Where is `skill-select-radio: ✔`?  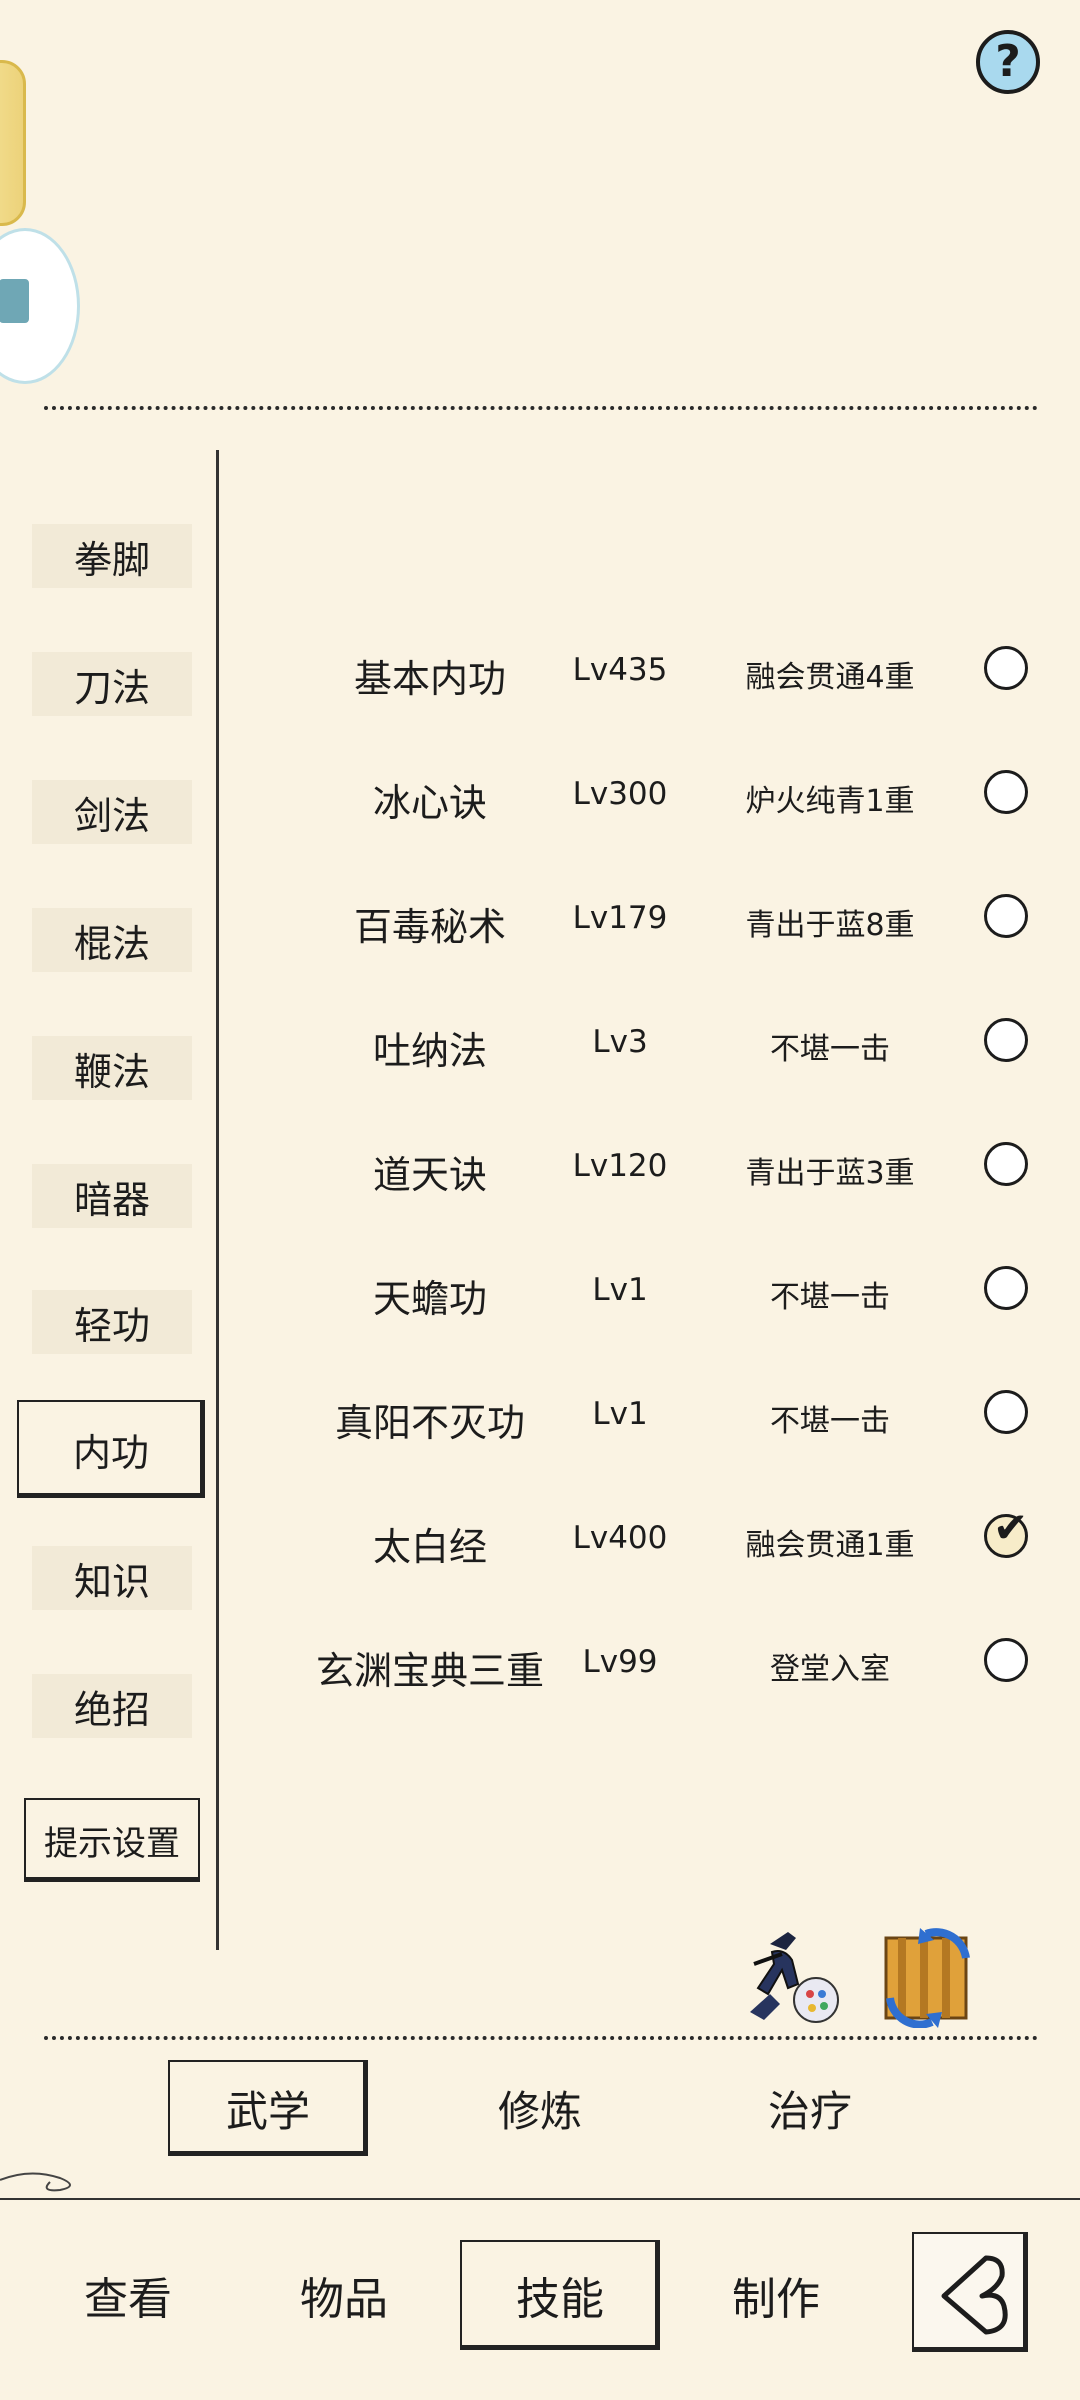
skill-select-radio: ✔ is located at coordinates (1006, 1532).